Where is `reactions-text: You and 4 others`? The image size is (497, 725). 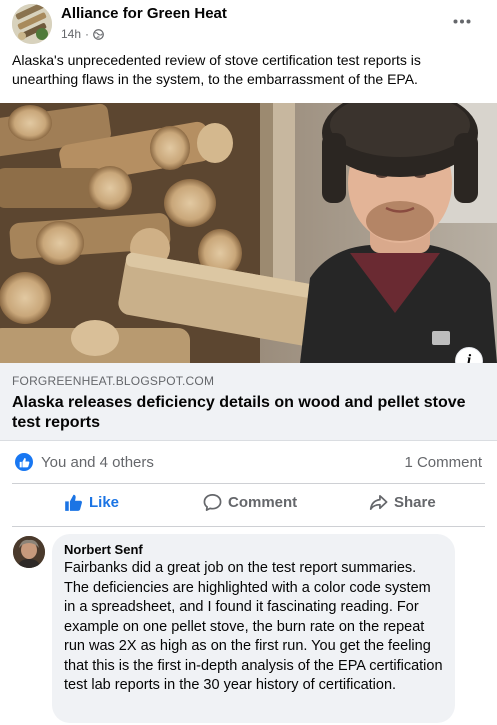
reactions-text: You and 4 others is located at coordinates (97, 462).